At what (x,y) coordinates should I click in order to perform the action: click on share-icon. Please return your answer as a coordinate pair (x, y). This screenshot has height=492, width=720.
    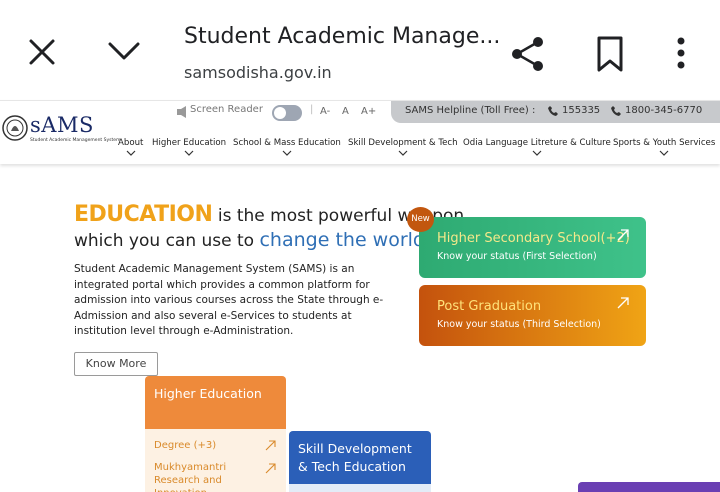
    Looking at the image, I should click on (528, 54).